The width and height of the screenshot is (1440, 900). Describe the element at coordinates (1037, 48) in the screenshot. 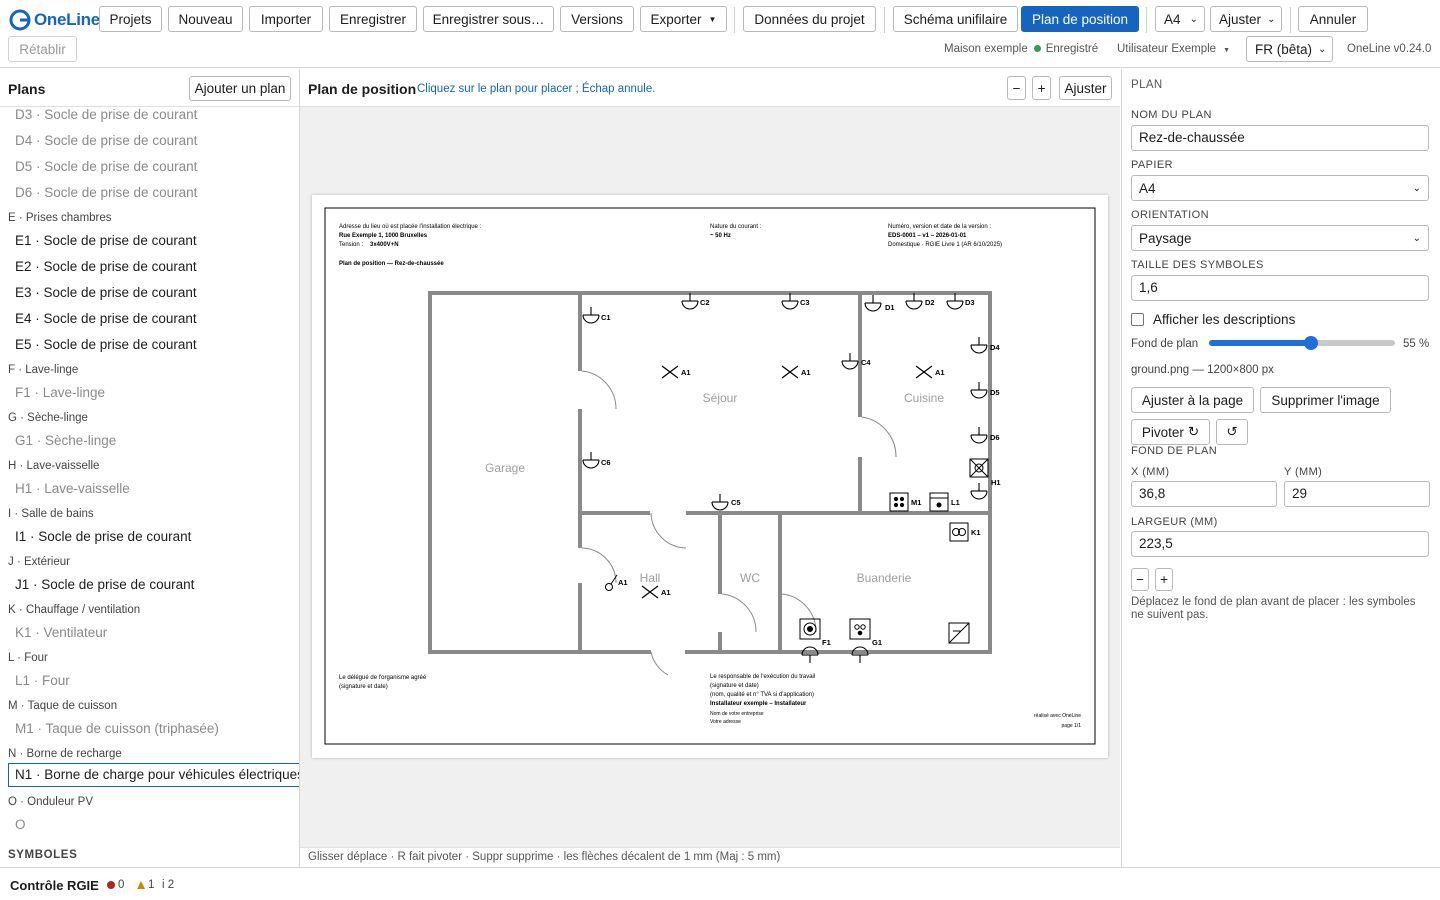

I see `saved-dot-icon` at that location.